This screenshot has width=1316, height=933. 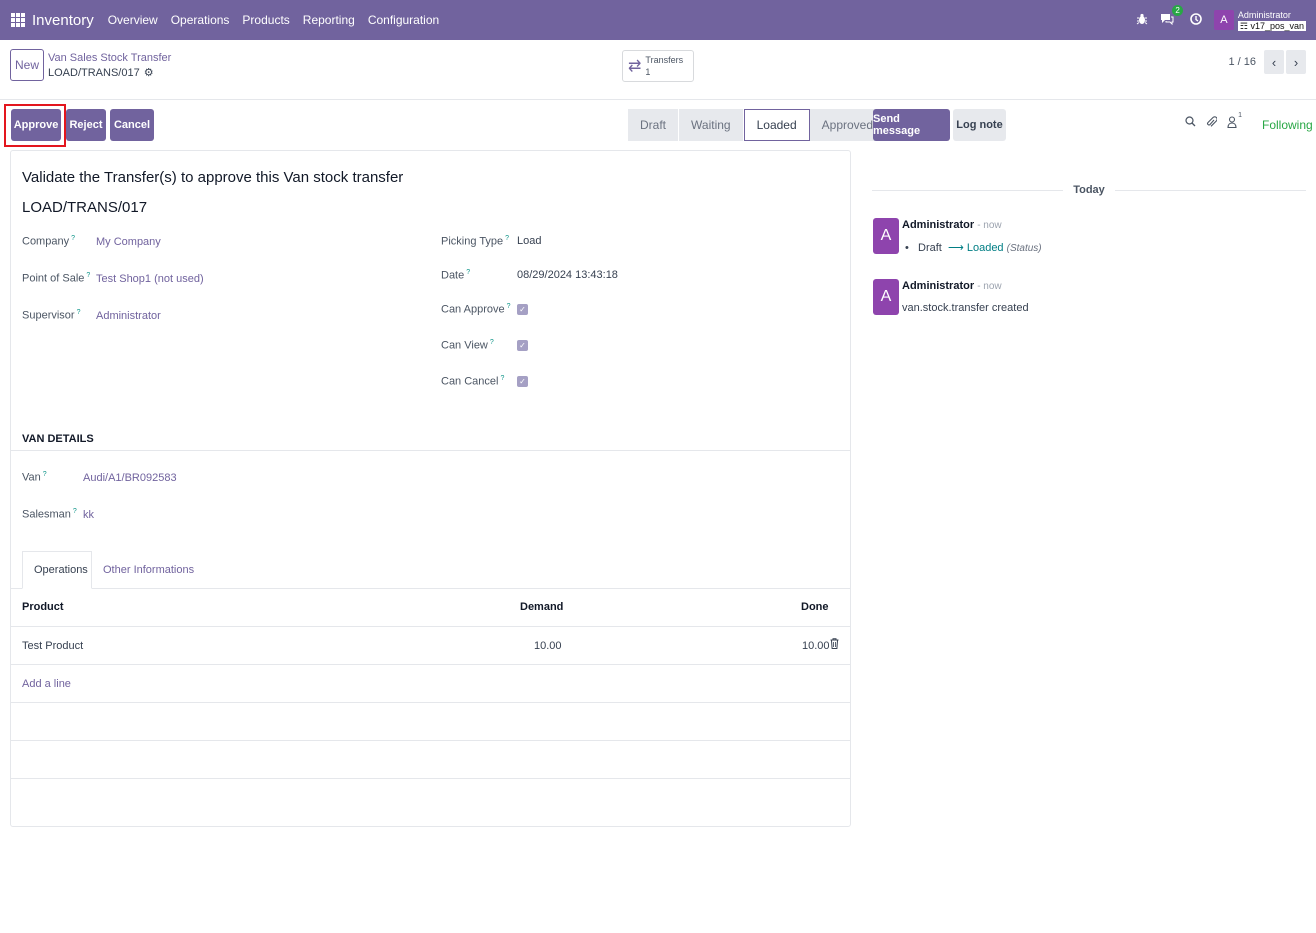 What do you see at coordinates (711, 125) in the screenshot?
I see `stage-waiting: Waiting` at bounding box center [711, 125].